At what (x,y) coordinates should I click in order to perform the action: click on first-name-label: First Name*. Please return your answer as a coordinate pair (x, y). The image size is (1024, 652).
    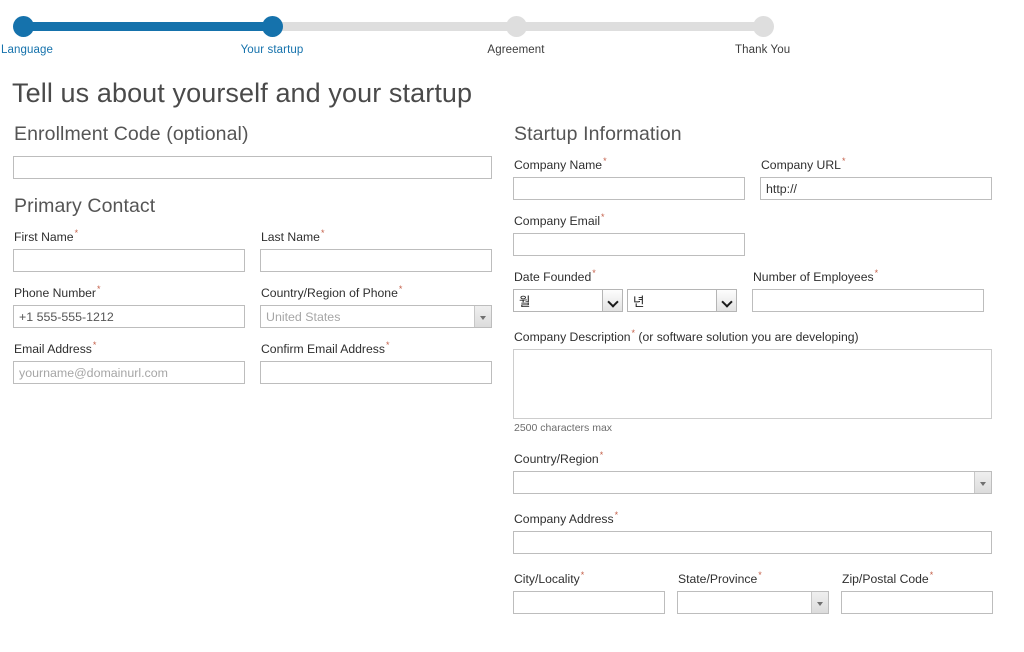
    Looking at the image, I should click on (137, 236).